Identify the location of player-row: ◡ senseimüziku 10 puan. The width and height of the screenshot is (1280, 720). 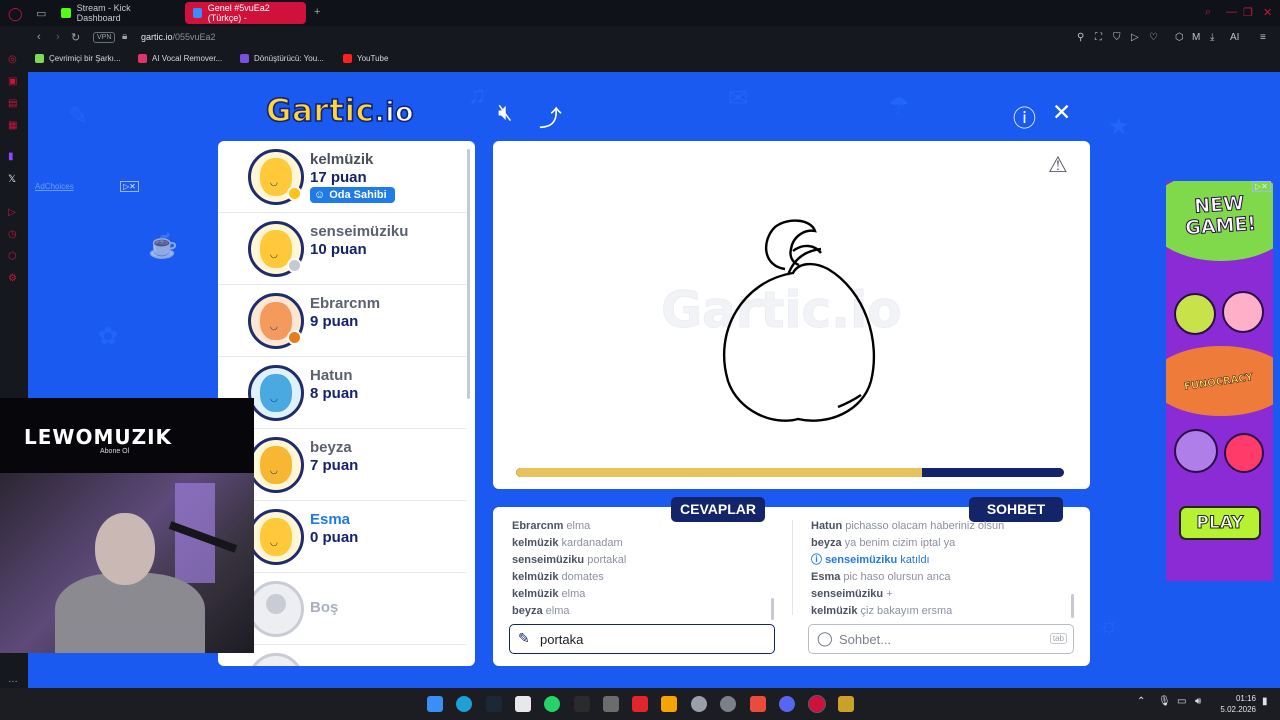
(342, 249).